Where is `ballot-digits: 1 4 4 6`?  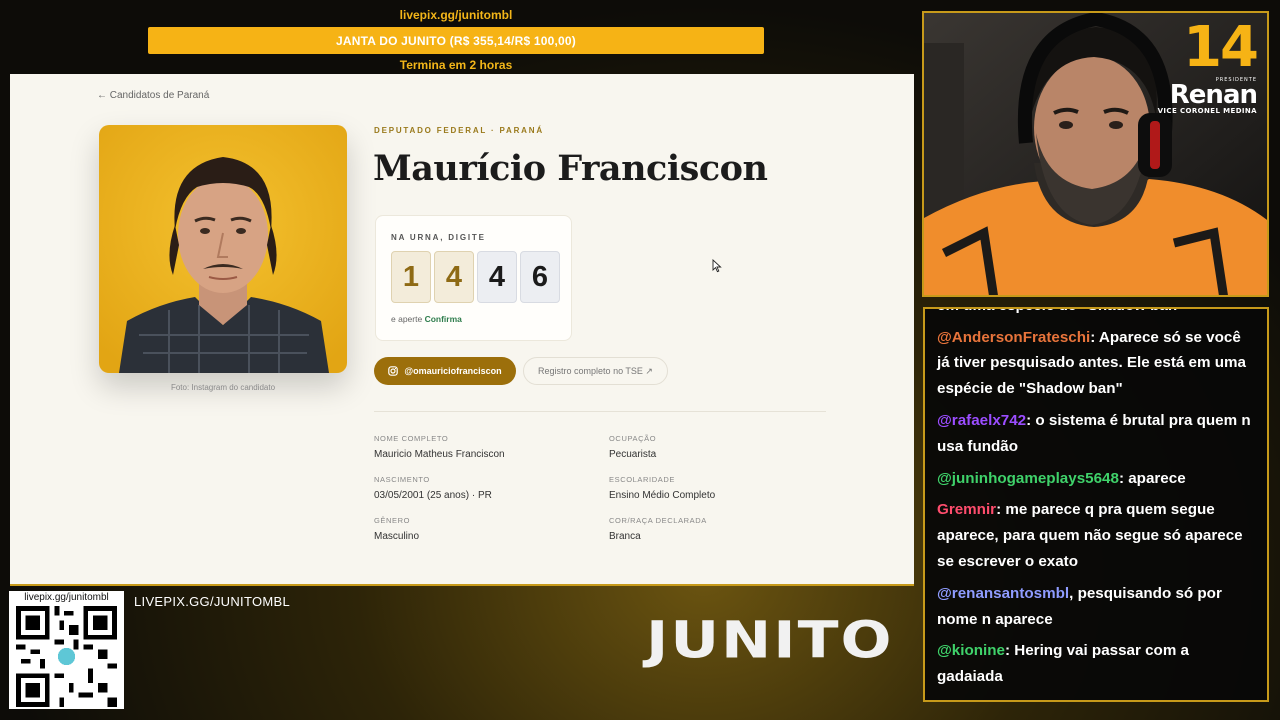
ballot-digits: 1 4 4 6 is located at coordinates (475, 277).